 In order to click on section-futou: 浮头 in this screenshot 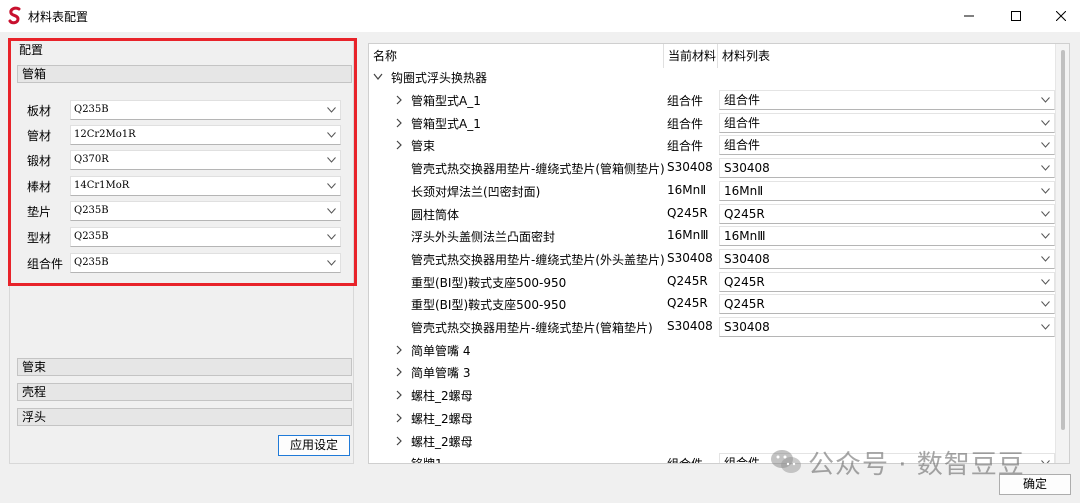, I will do `click(184, 417)`.